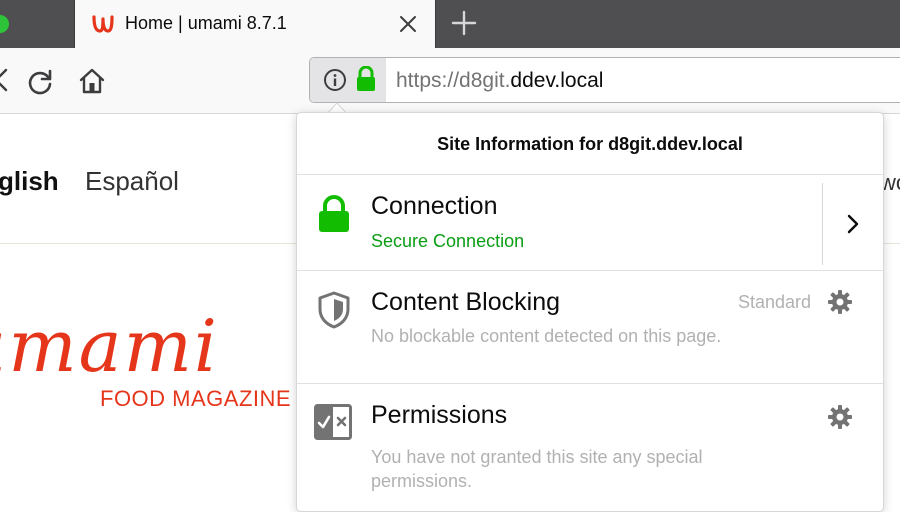  Describe the element at coordinates (132, 181) in the screenshot. I see `language-link-espanol: Español` at that location.